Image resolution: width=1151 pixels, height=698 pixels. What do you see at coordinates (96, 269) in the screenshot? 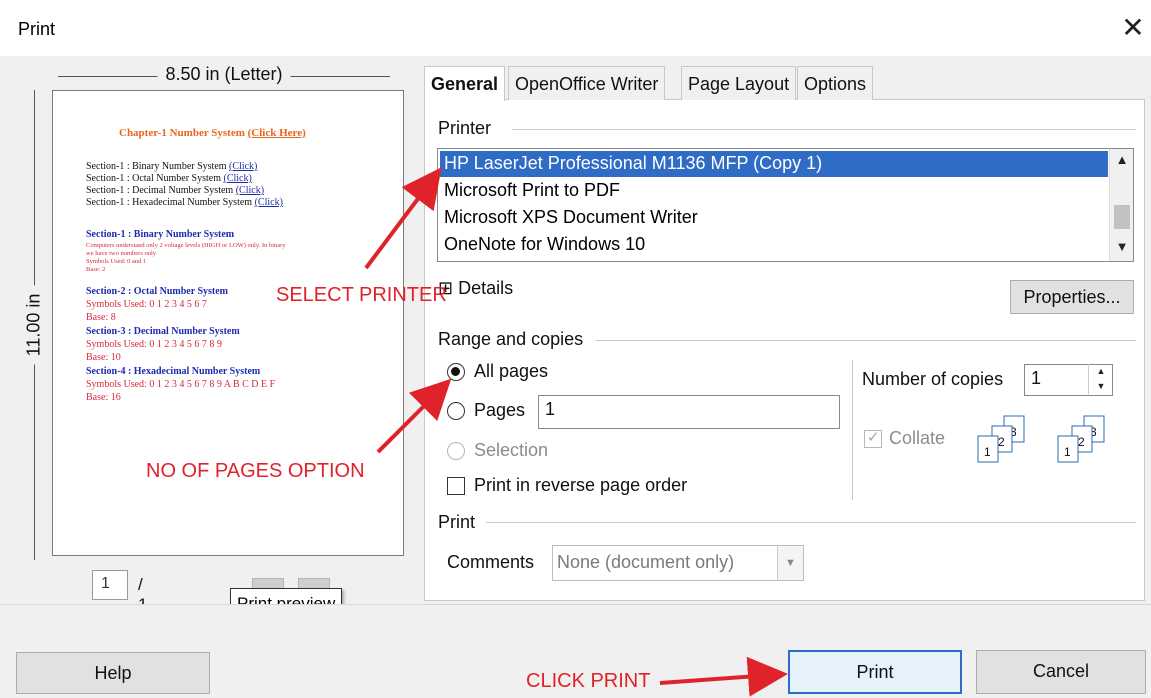
I see `doc-body: Base: 2` at bounding box center [96, 269].